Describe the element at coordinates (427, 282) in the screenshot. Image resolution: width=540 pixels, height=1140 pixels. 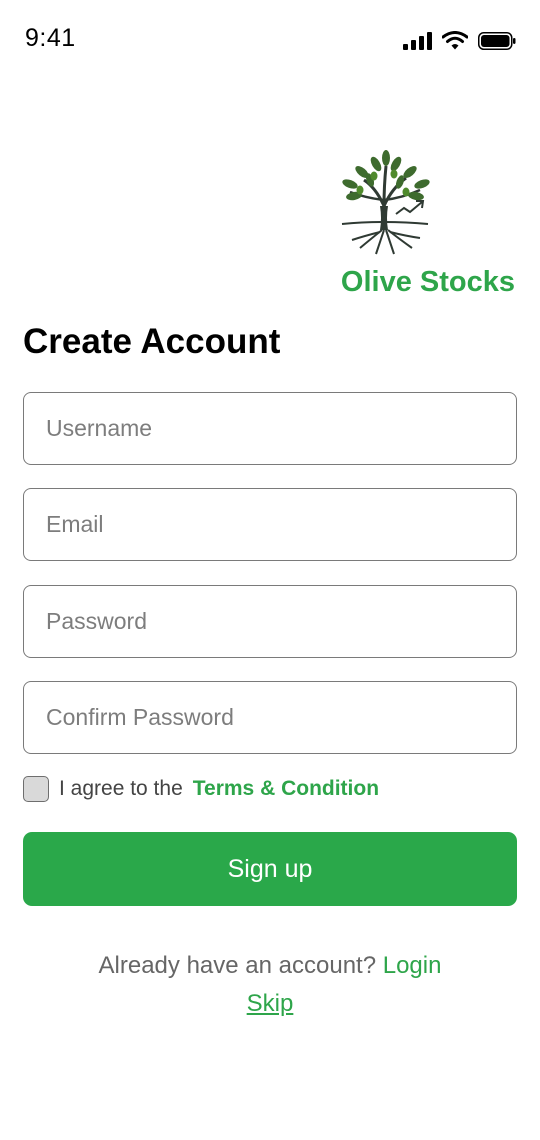
I see `brand-name: Olive Stocks` at that location.